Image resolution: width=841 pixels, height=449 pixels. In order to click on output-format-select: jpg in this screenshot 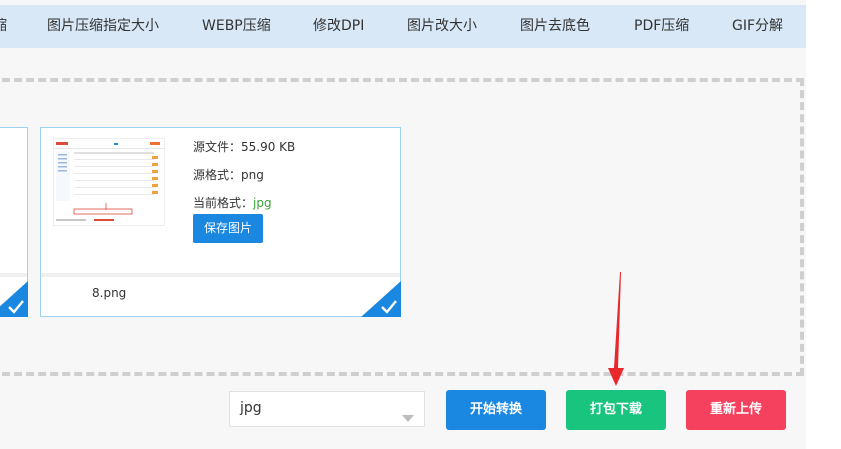, I will do `click(327, 409)`.